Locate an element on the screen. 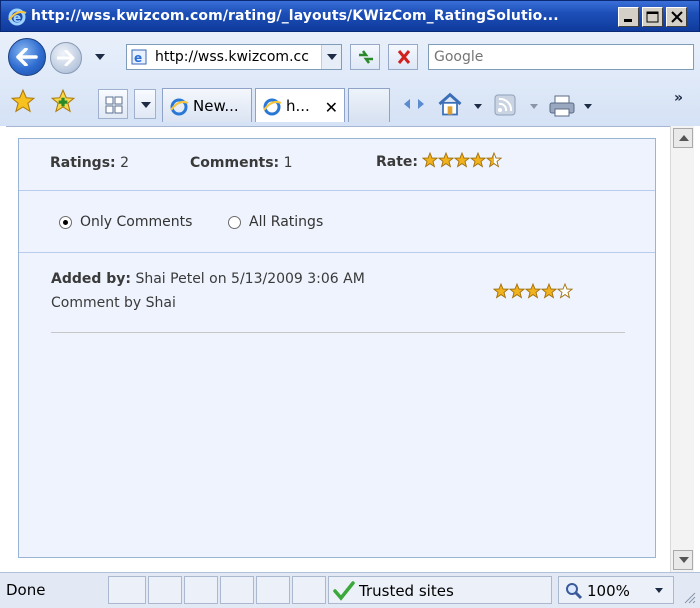 The image size is (700, 608). arrow-up-icon is located at coordinates (684, 138).